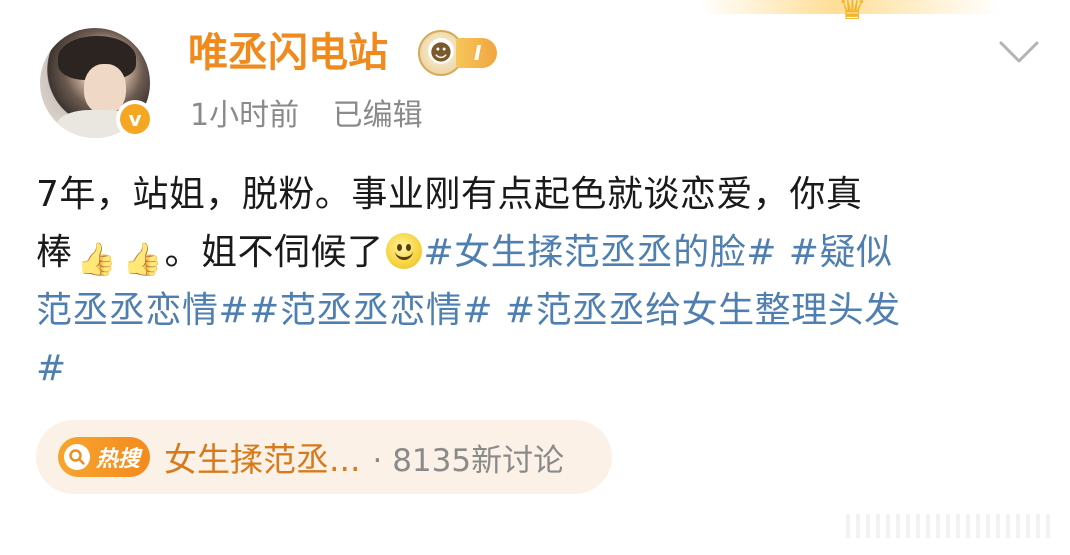  I want to click on edited-label: 已编辑, so click(378, 115).